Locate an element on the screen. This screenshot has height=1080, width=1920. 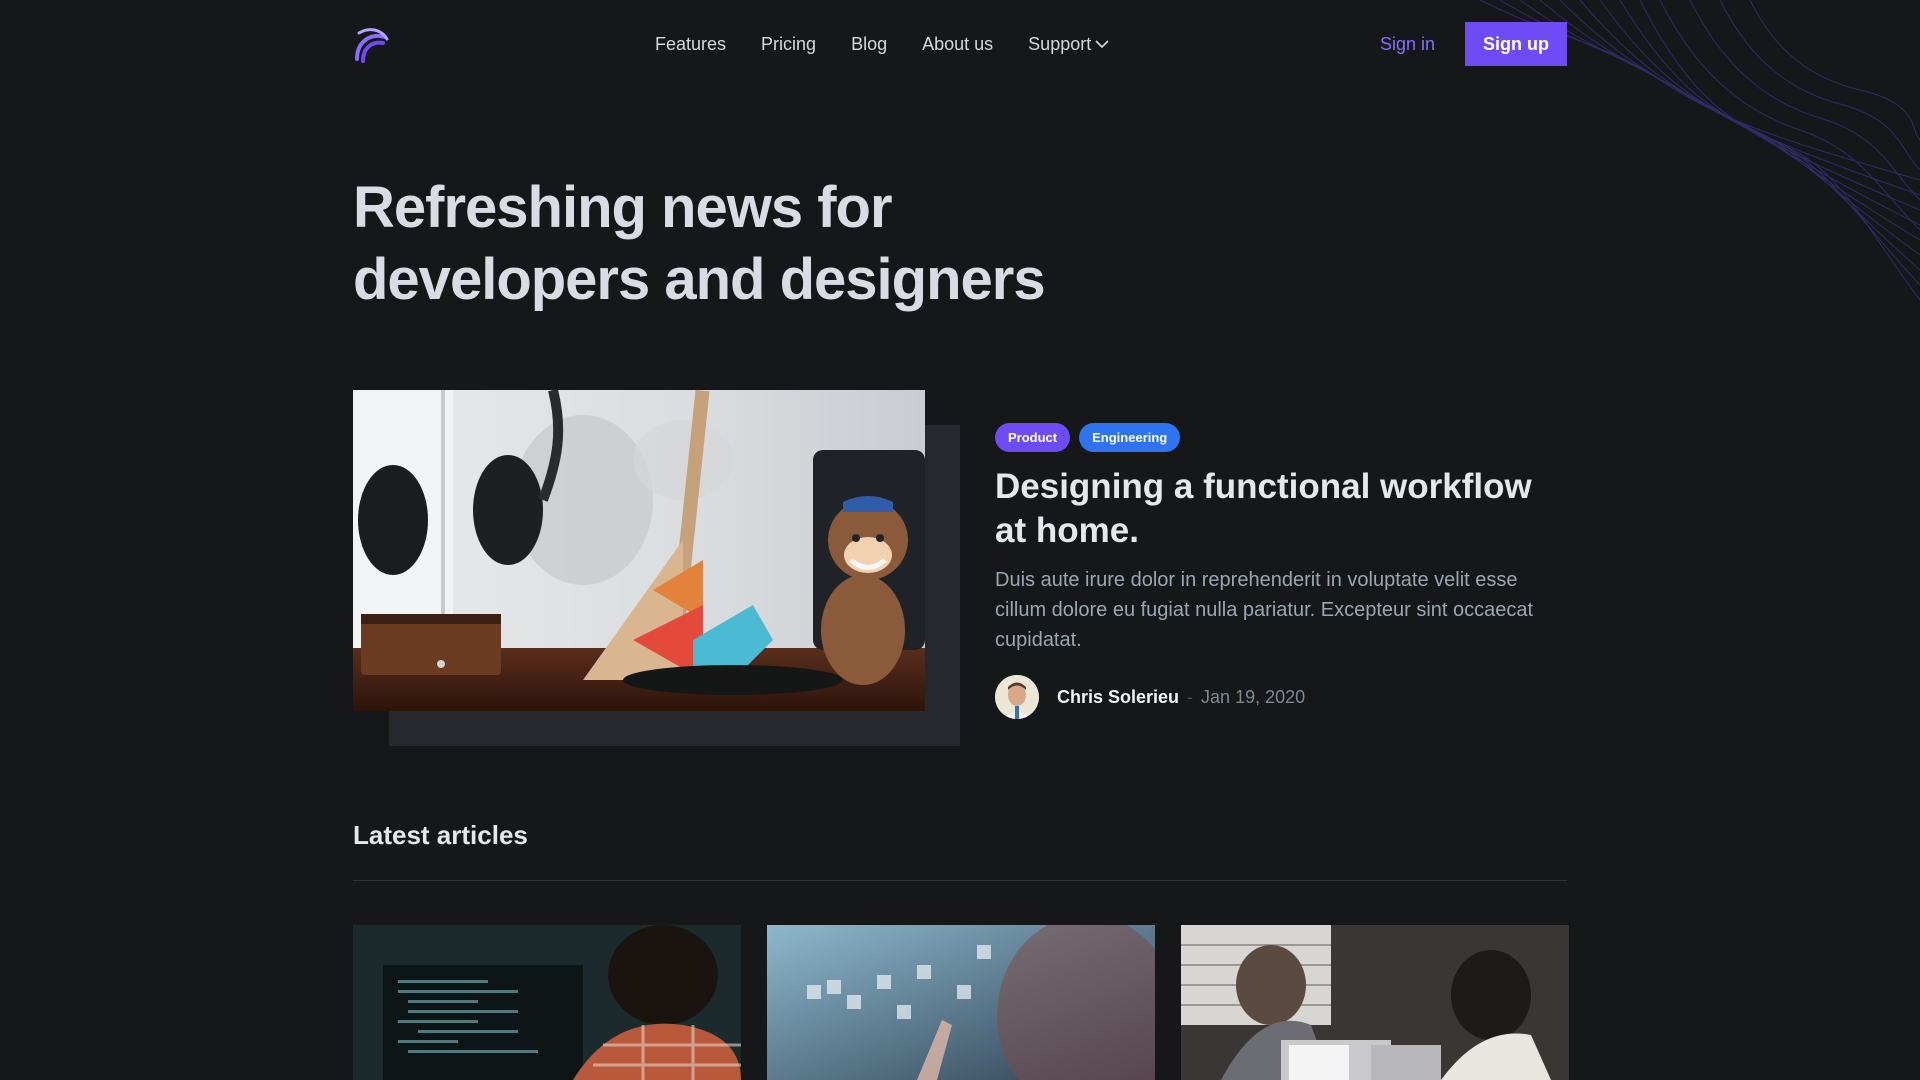
section-divider is located at coordinates (960, 880).